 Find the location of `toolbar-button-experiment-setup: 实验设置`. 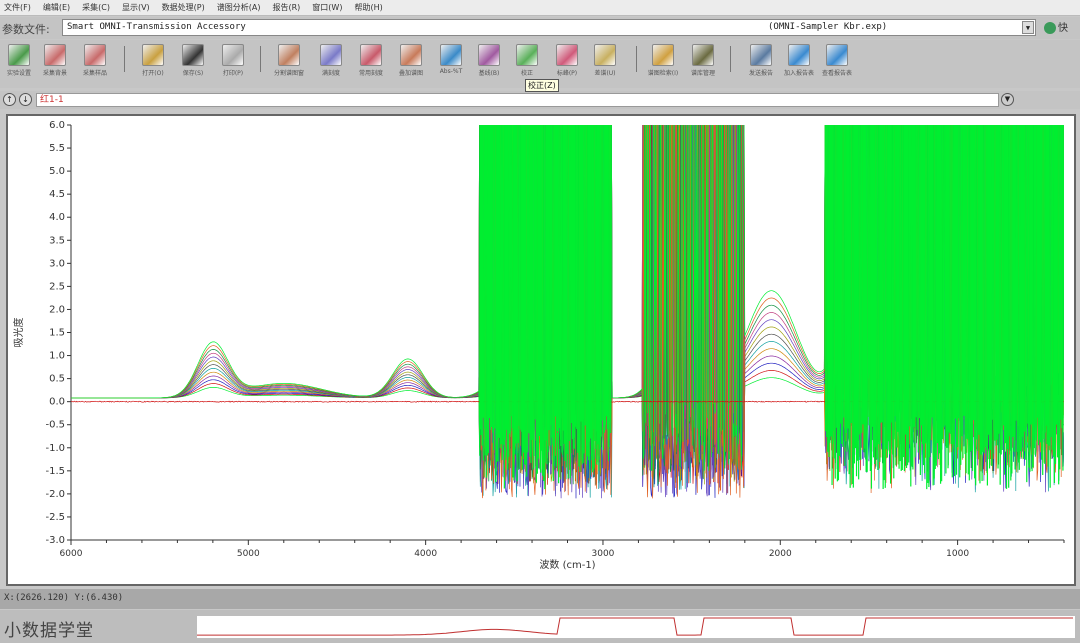

toolbar-button-experiment-setup: 实验设置 is located at coordinates (19, 60).